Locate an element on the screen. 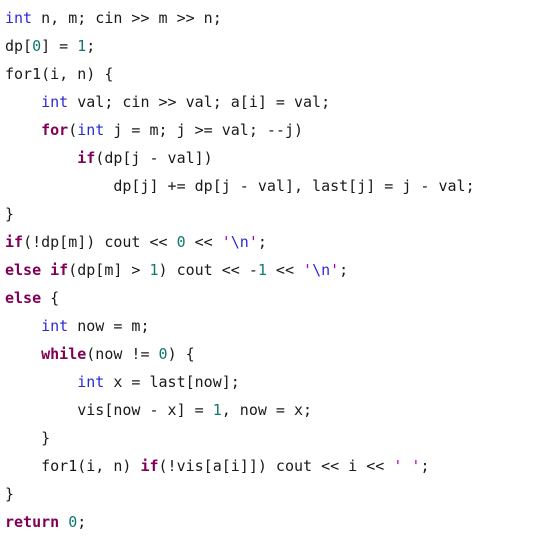 This screenshot has width=535, height=536. code-line: int x = last[now]; is located at coordinates (270, 382).